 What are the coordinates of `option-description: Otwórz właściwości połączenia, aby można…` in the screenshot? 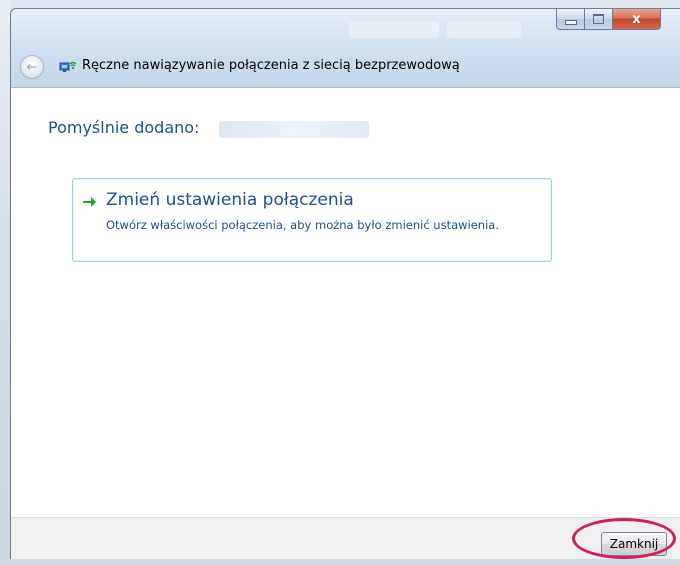 It's located at (302, 225).